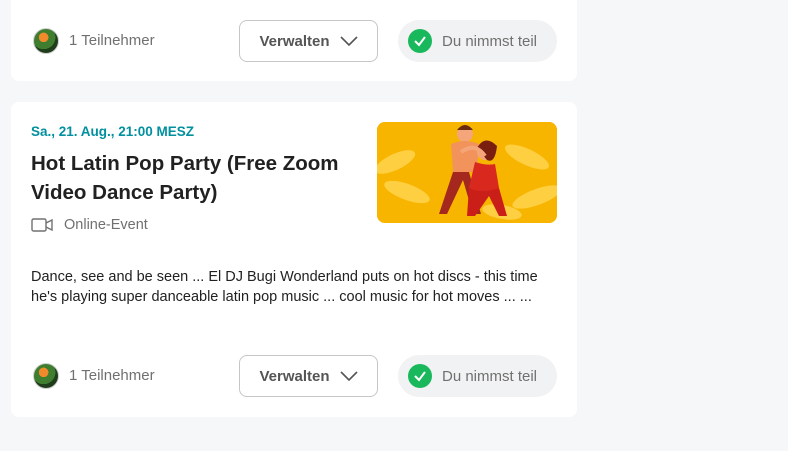 Image resolution: width=788 pixels, height=451 pixels. I want to click on event-card: 1 Teilnehmer Verwalten Du nimmst teil, so click(294, 40).